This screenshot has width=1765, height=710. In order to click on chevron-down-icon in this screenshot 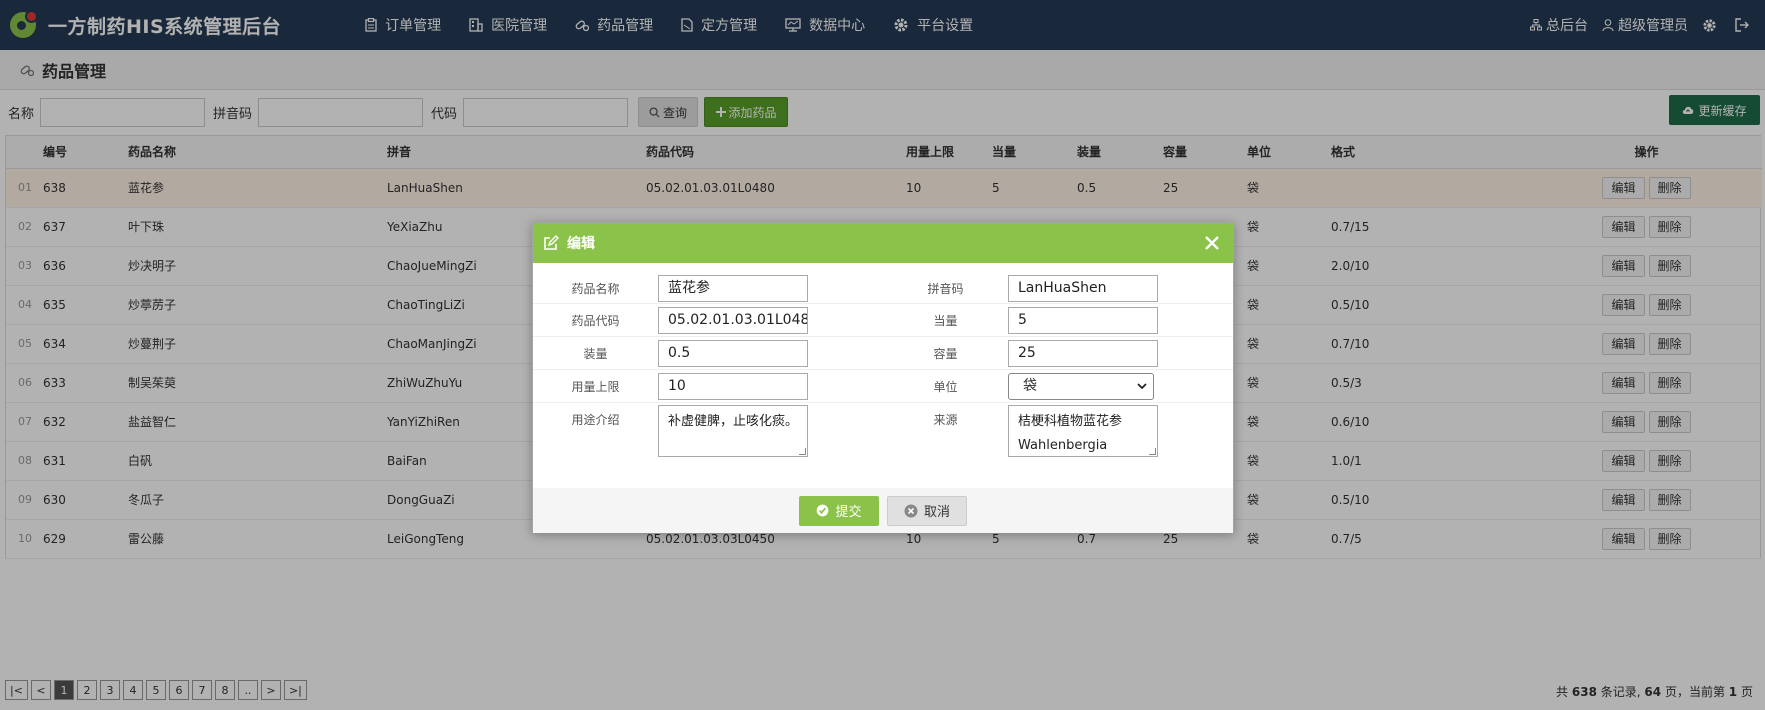, I will do `click(1142, 386)`.